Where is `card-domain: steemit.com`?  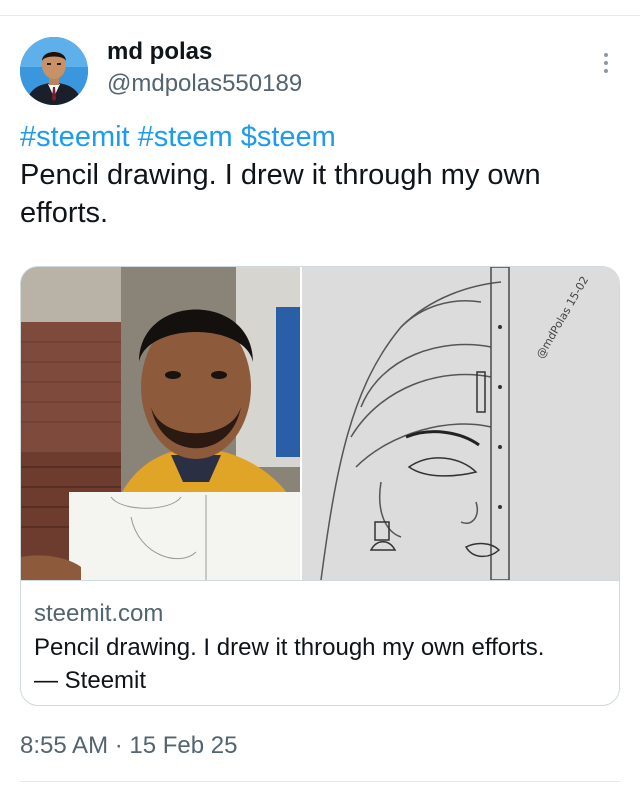
card-domain: steemit.com is located at coordinates (99, 613).